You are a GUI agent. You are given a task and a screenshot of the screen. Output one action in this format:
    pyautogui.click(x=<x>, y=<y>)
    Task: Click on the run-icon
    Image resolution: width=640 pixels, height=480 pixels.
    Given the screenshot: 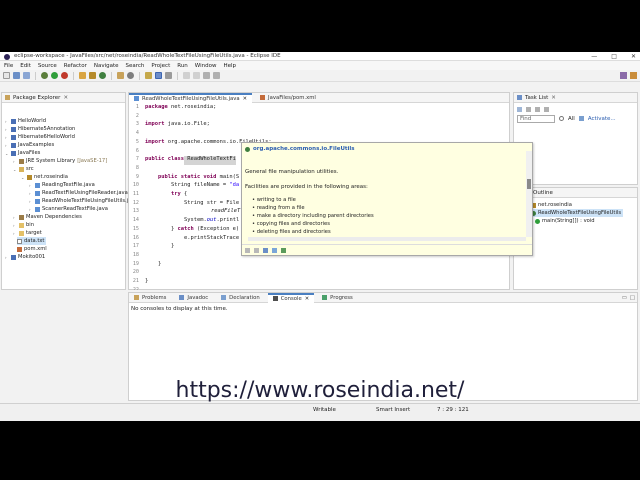 What is the action you would take?
    pyautogui.click(x=54, y=75)
    